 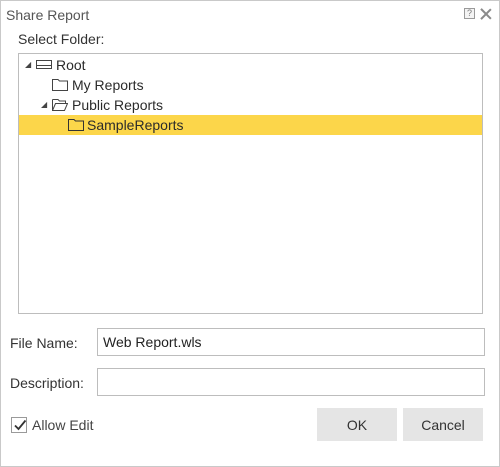 What do you see at coordinates (135, 125) in the screenshot?
I see `tree-node-label: SampleReports` at bounding box center [135, 125].